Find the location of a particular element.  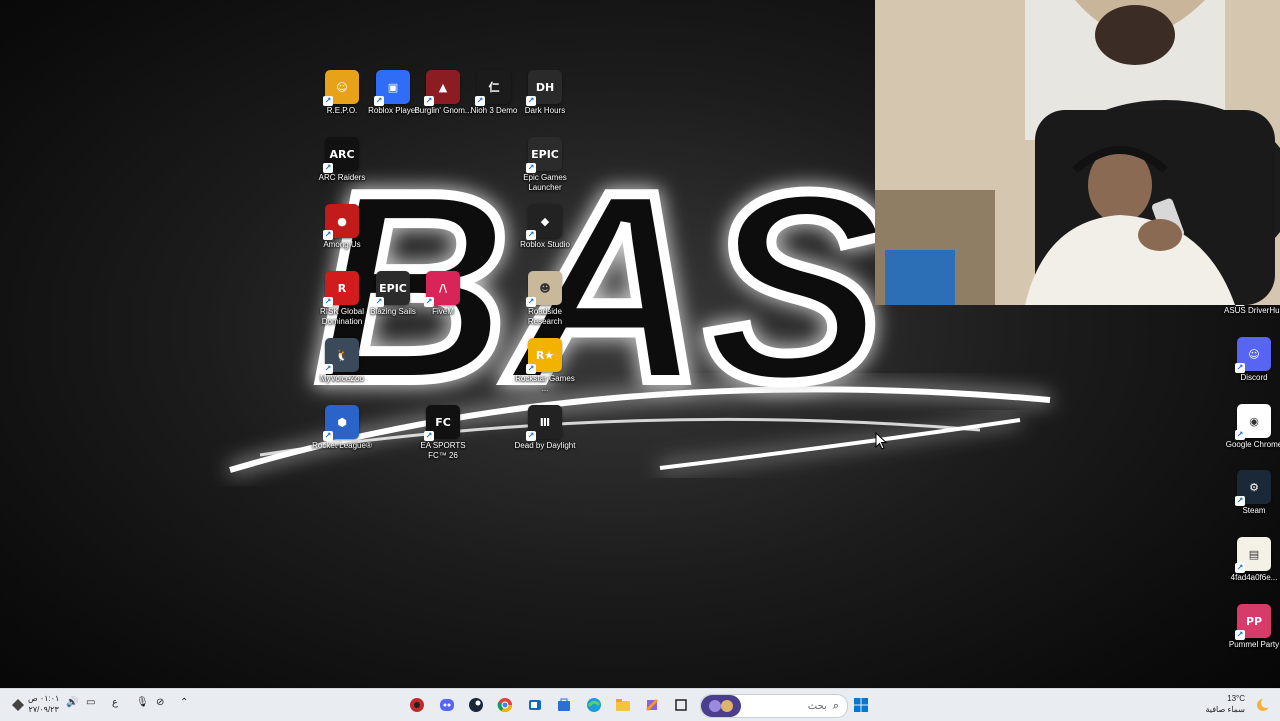

weather-widget: 13°C سماء صافية is located at coordinates (1225, 704).